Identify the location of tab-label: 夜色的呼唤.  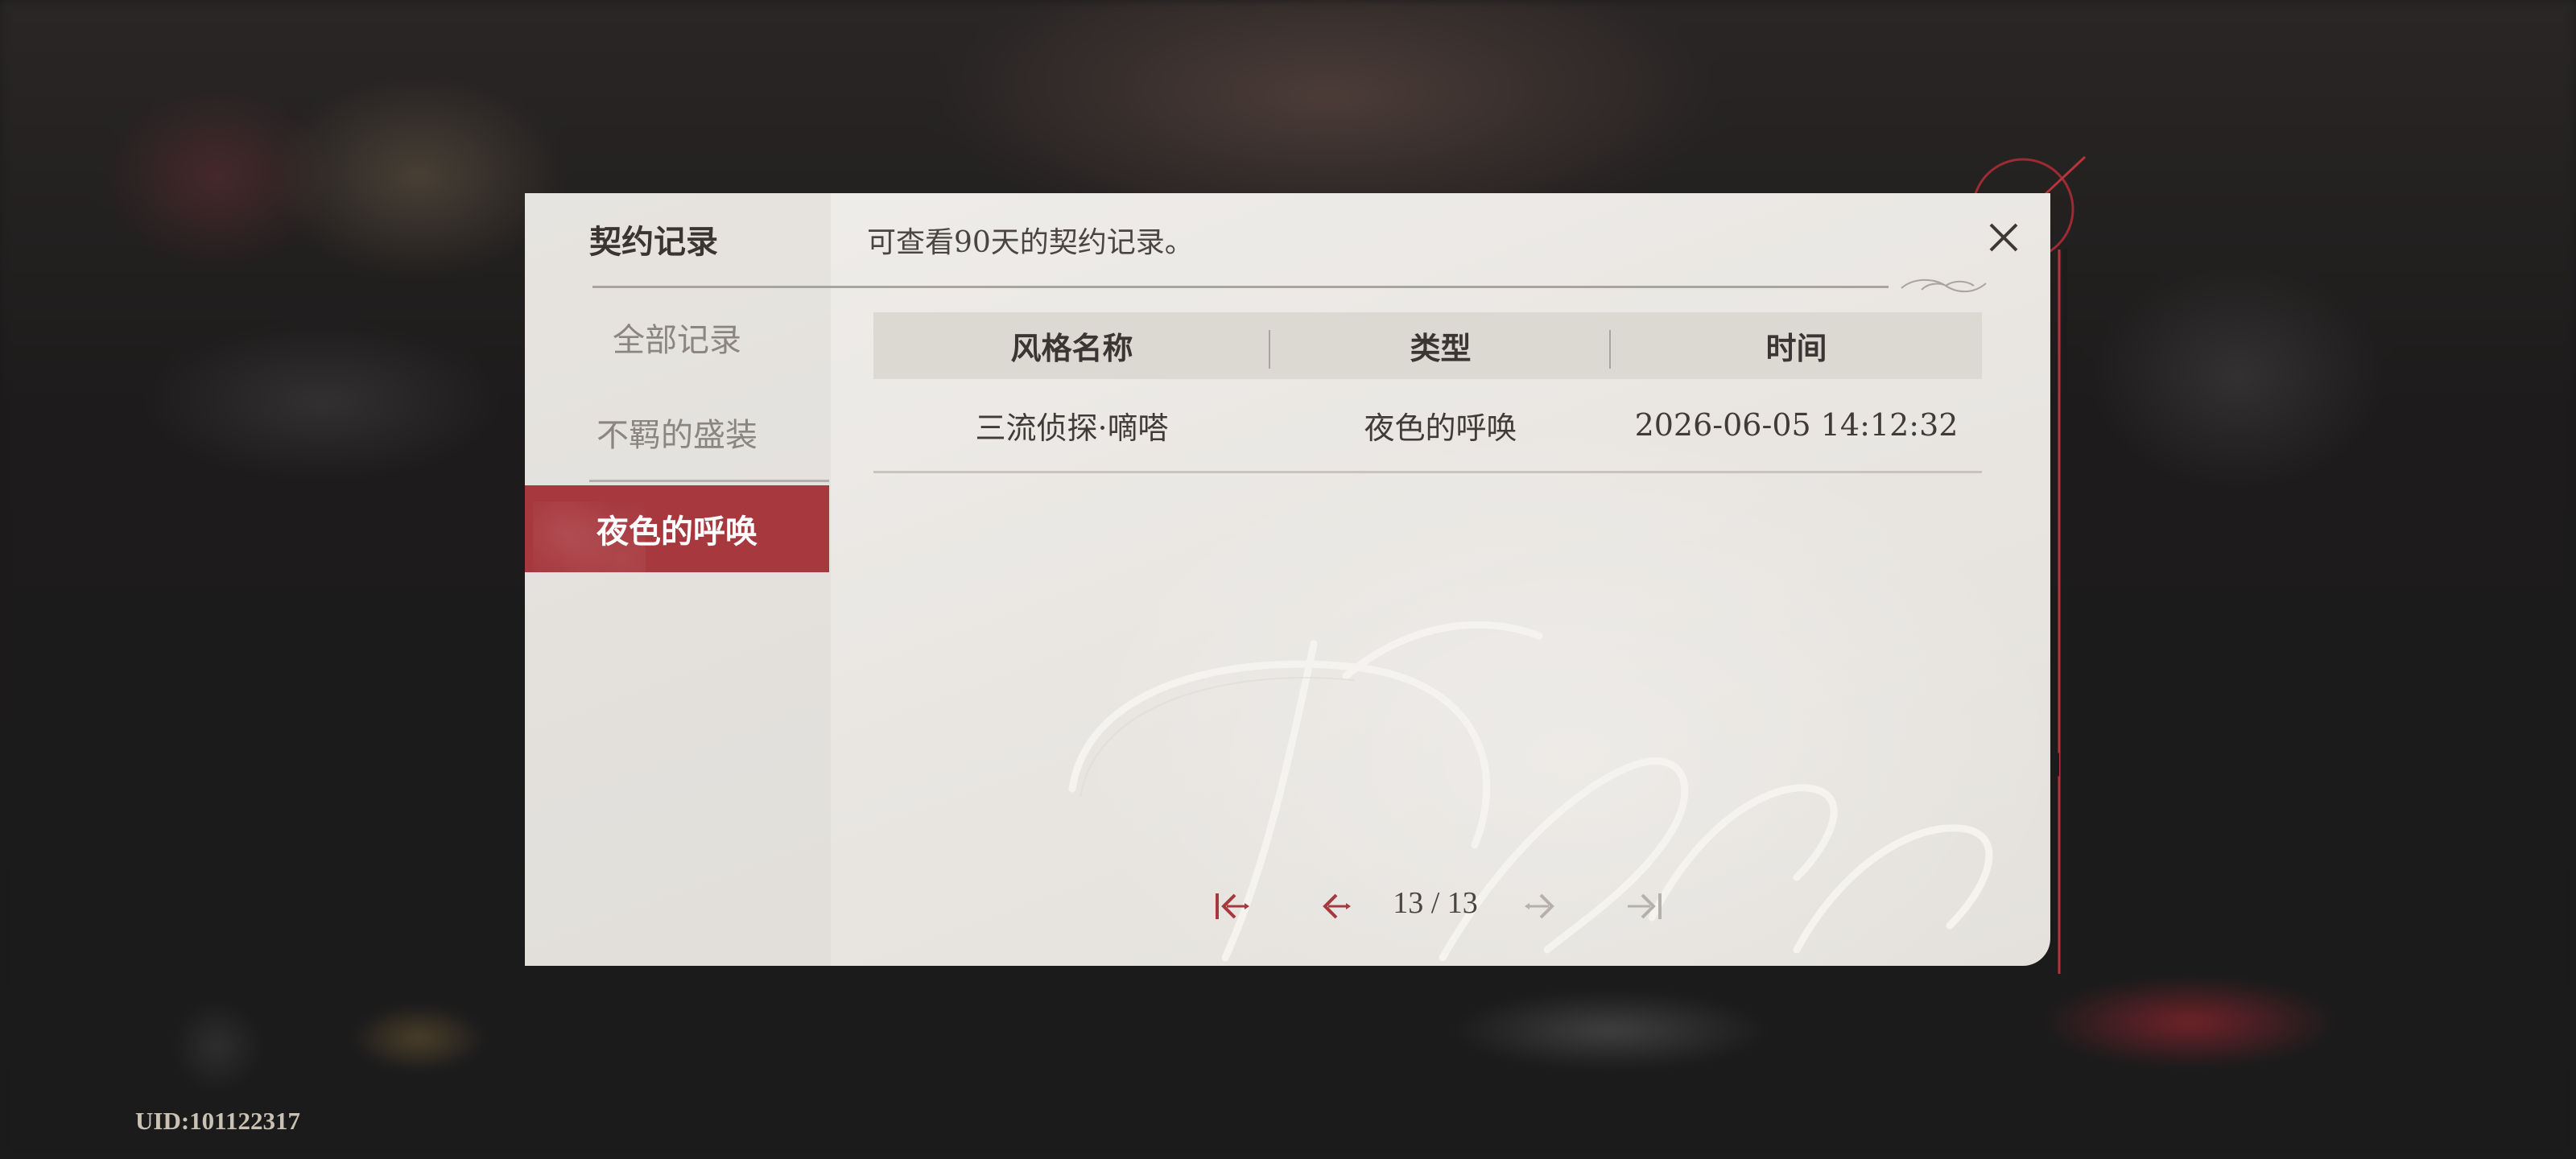
(677, 532).